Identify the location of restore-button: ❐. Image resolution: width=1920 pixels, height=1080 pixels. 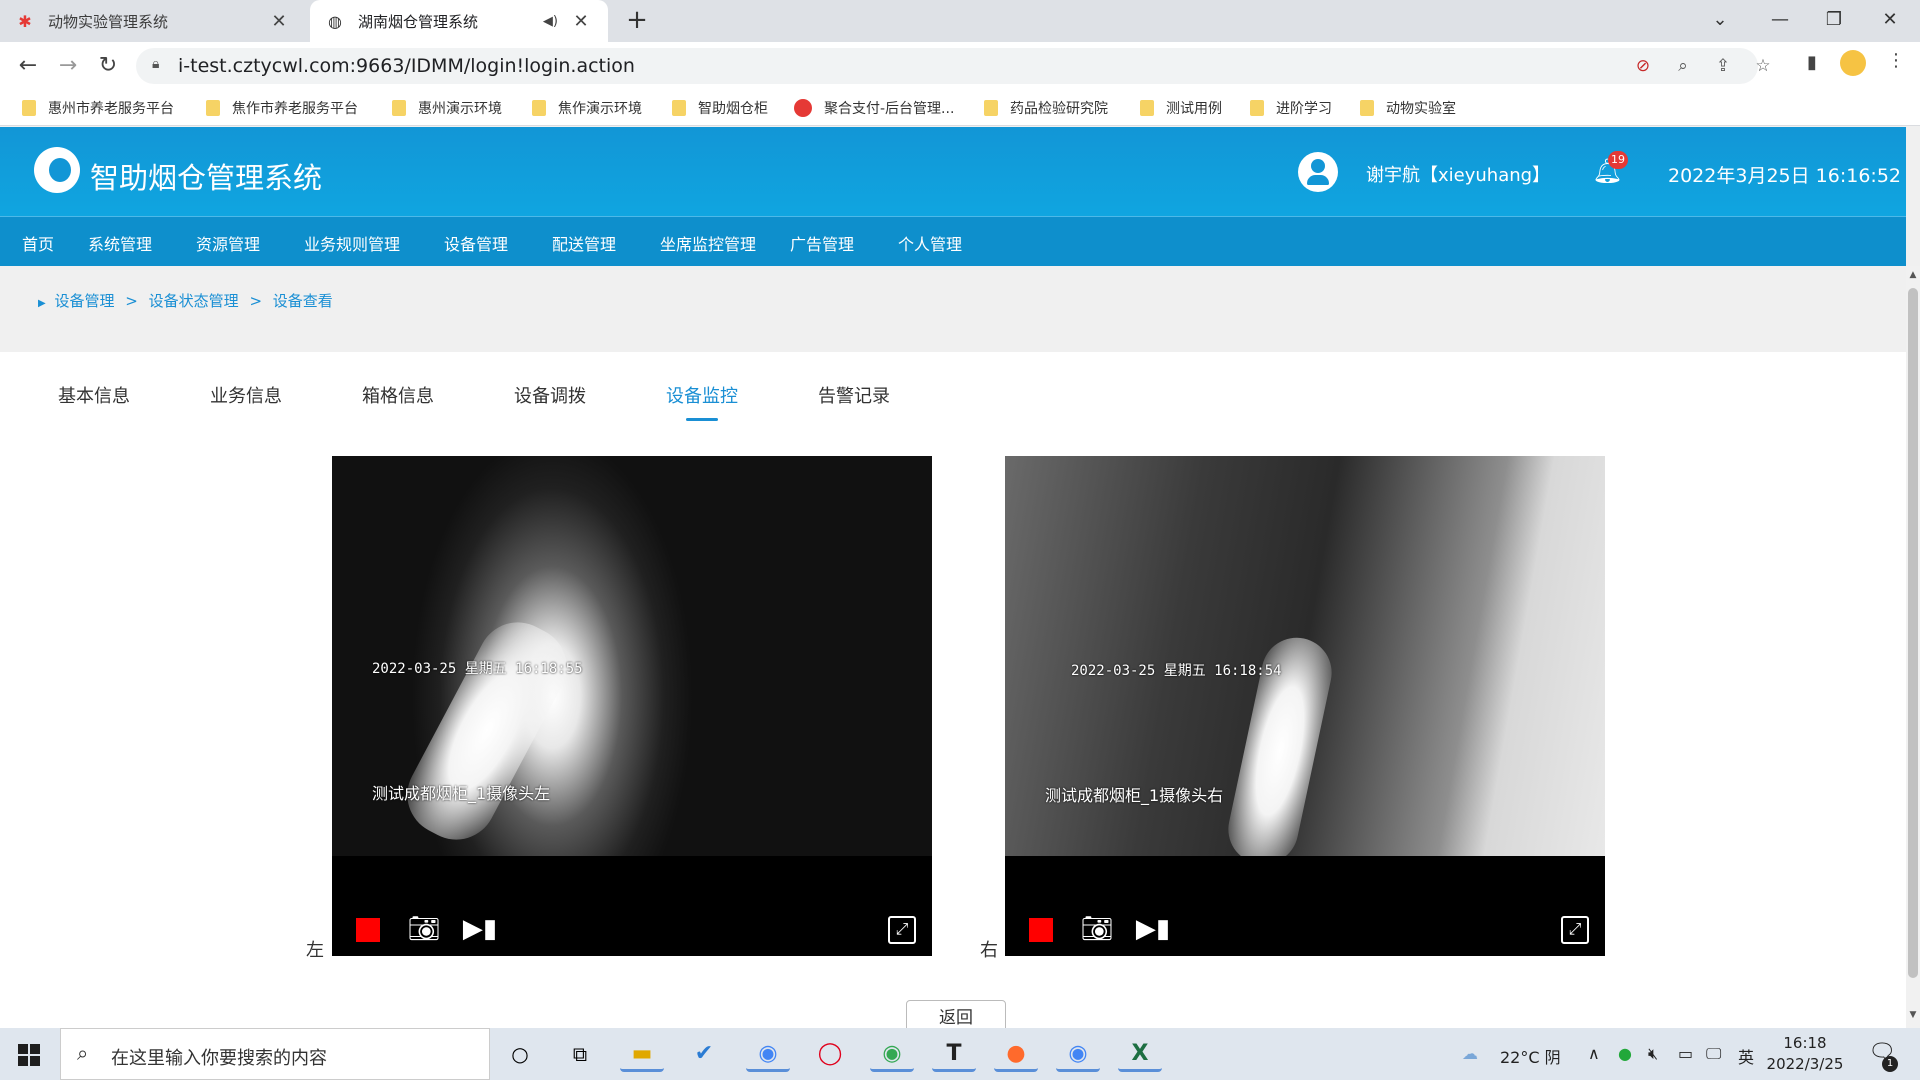
(1834, 21).